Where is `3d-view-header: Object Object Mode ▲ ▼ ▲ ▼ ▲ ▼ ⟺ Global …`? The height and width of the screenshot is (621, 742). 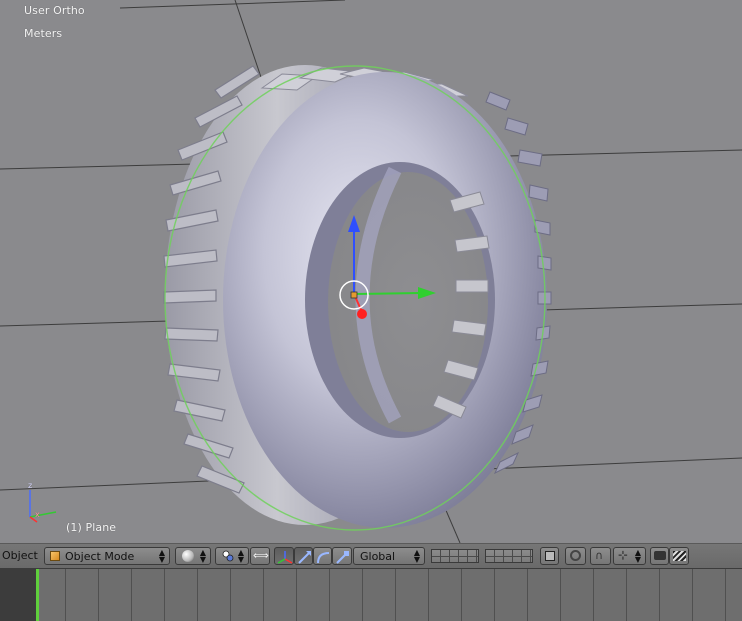 3d-view-header: Object Object Mode ▲ ▼ ▲ ▼ ▲ ▼ ⟺ Global … is located at coordinates (371, 555).